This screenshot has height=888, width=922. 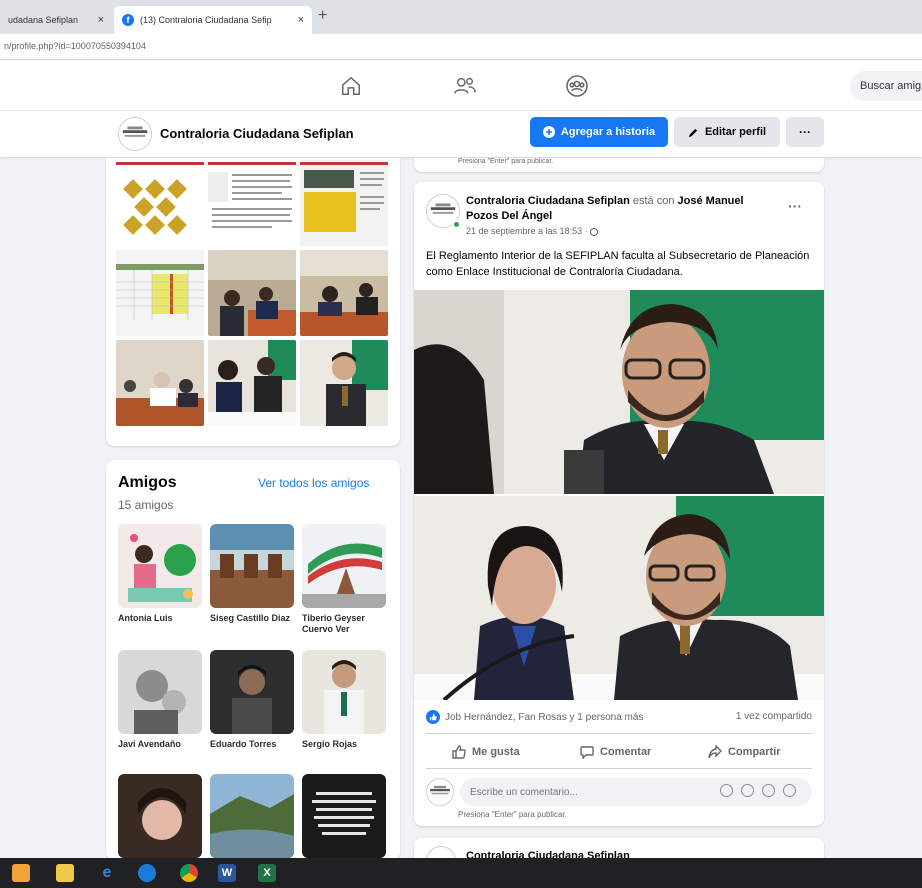 I want to click on friends-icon, so click(x=465, y=86).